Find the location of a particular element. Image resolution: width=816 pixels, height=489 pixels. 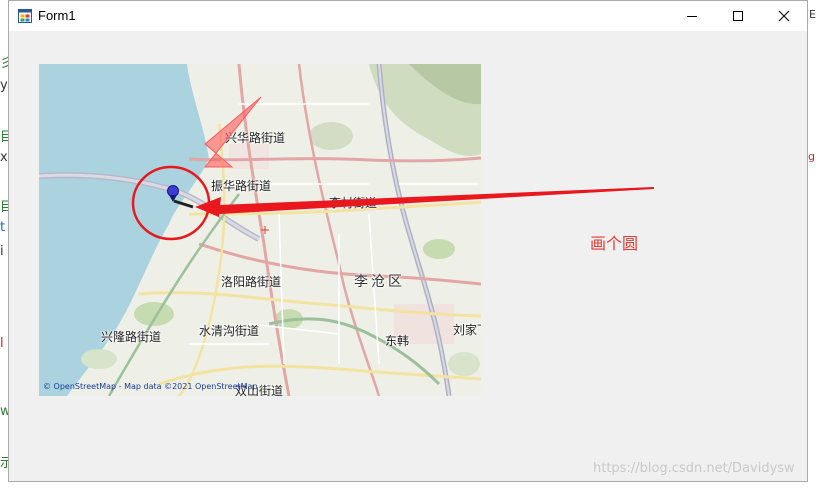

maximize-icon is located at coordinates (738, 16).